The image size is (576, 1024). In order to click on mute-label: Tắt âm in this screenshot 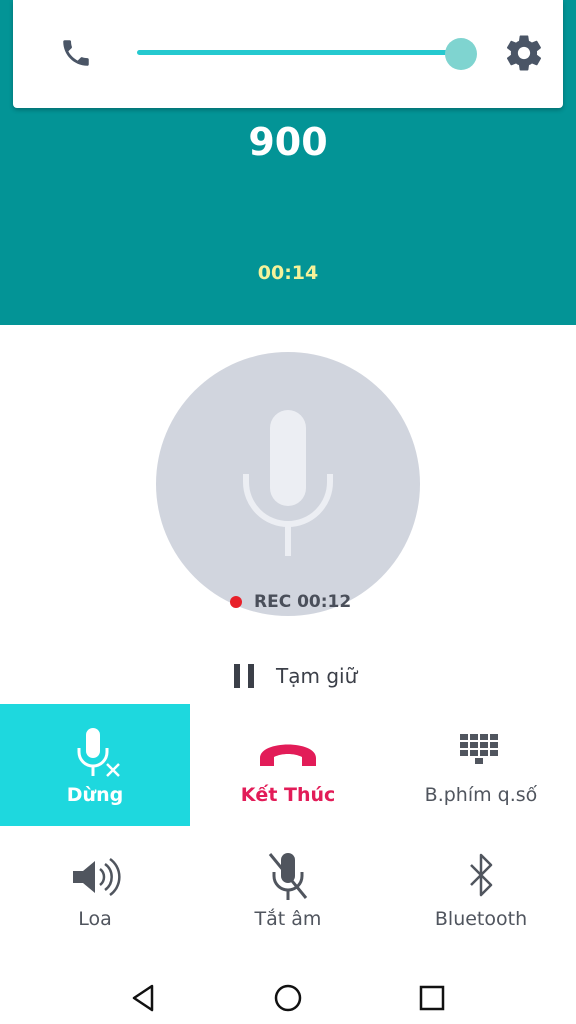, I will do `click(288, 919)`.